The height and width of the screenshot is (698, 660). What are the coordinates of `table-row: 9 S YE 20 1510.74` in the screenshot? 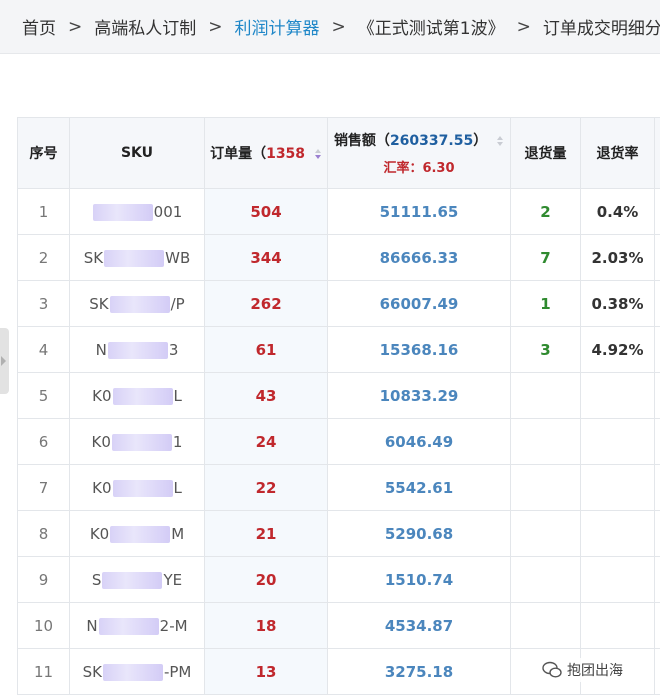 It's located at (338, 579).